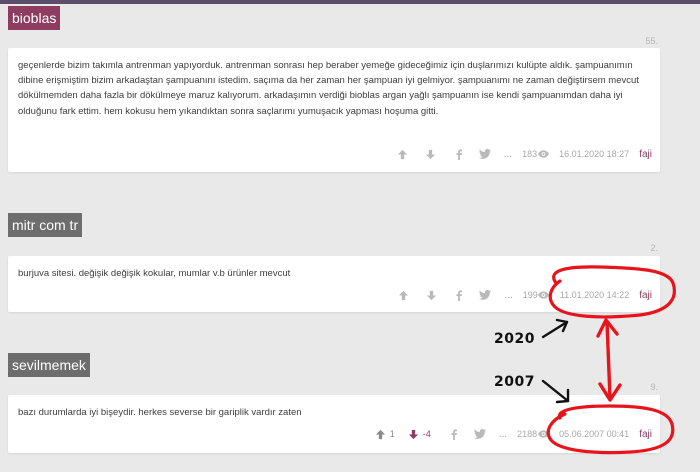  What do you see at coordinates (527, 434) in the screenshot?
I see `view-count-value: 2188` at bounding box center [527, 434].